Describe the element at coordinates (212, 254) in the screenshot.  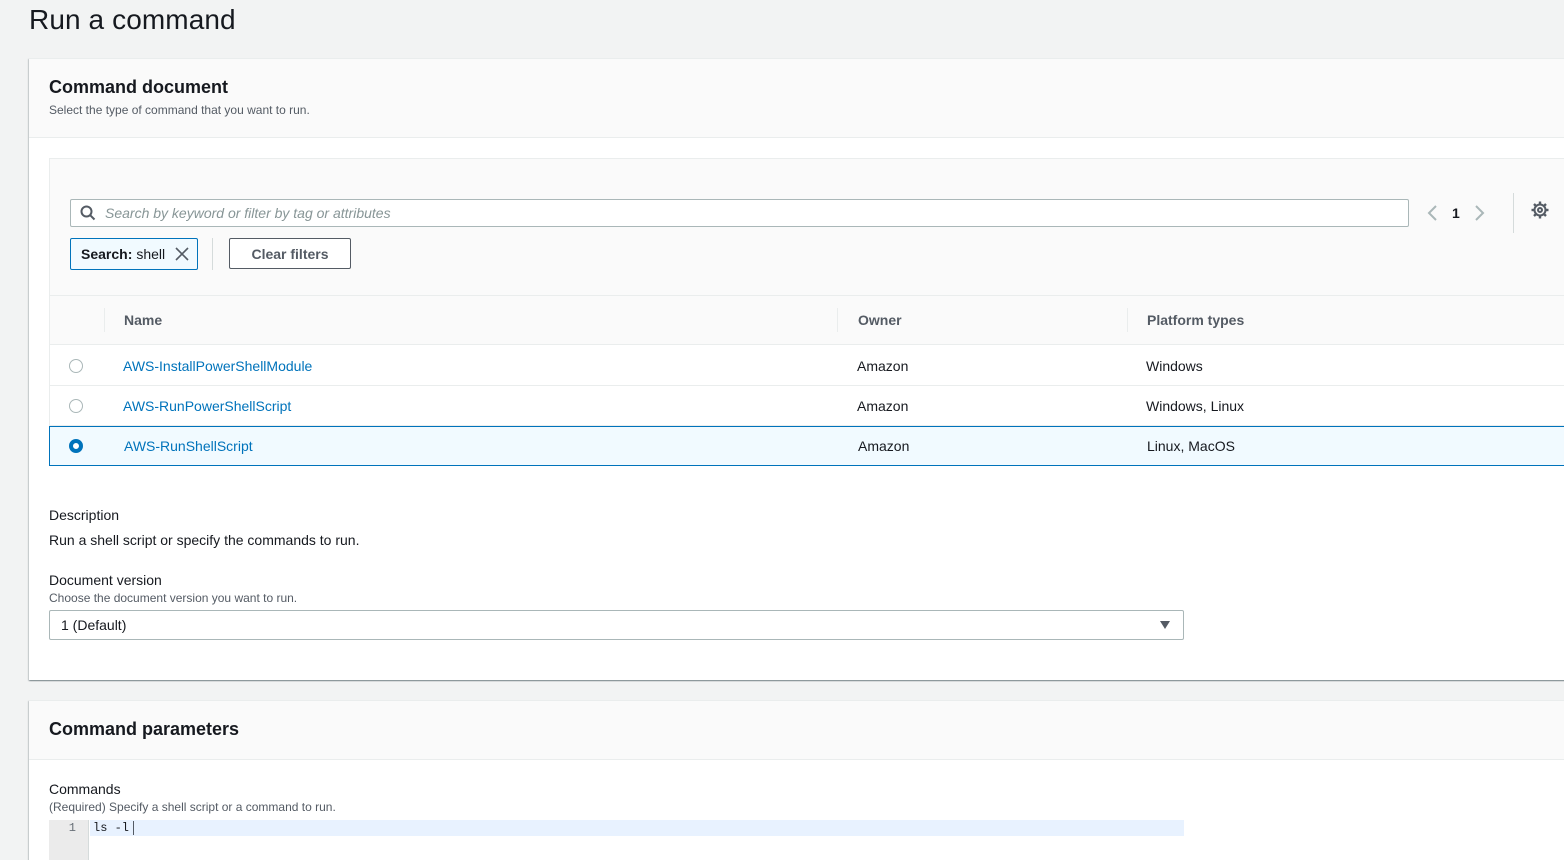
I see `token-divider` at that location.